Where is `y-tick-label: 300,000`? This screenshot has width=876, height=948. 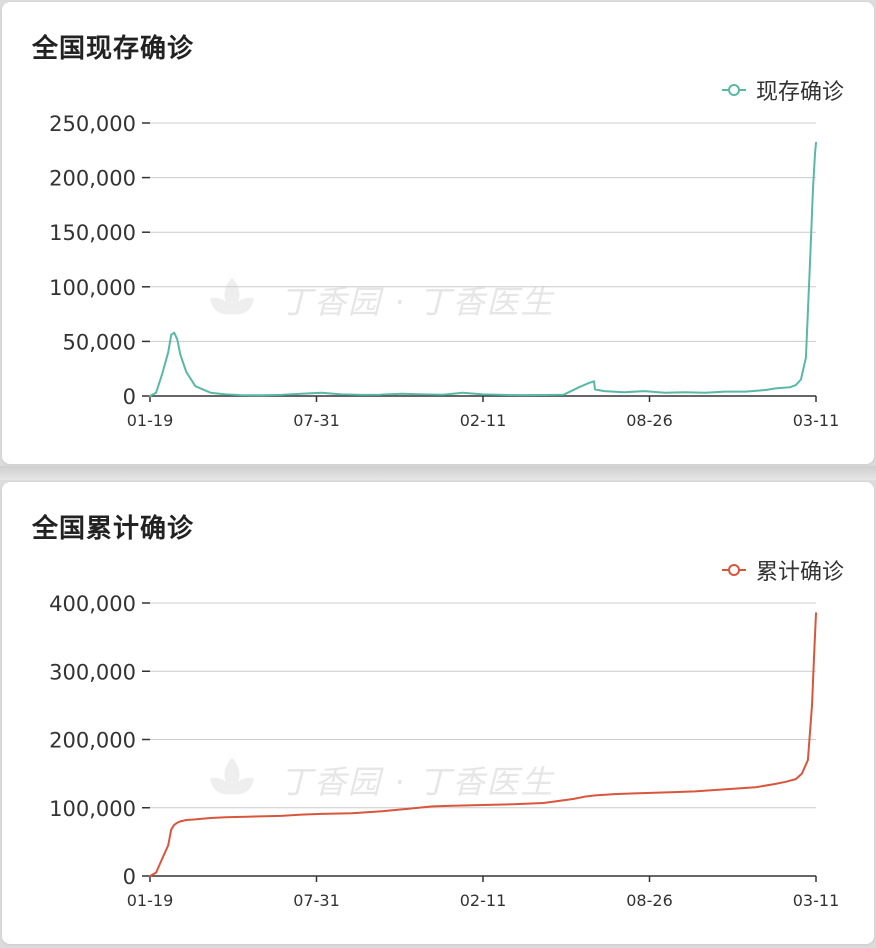 y-tick-label: 300,000 is located at coordinates (92, 672).